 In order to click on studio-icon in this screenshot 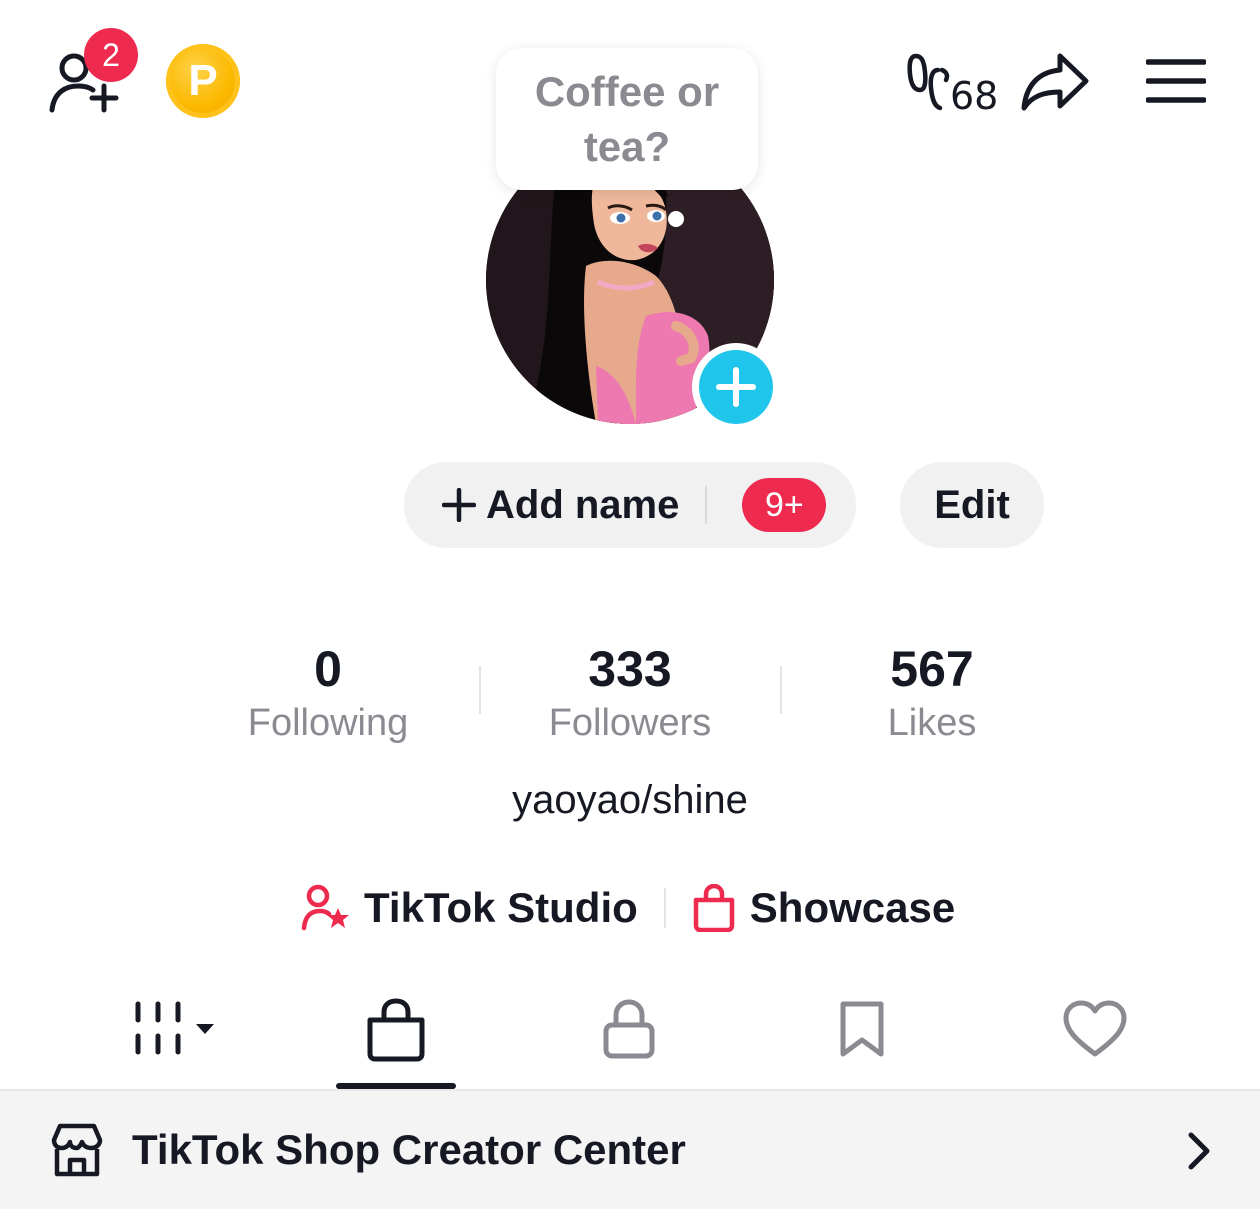, I will do `click(325, 907)`.